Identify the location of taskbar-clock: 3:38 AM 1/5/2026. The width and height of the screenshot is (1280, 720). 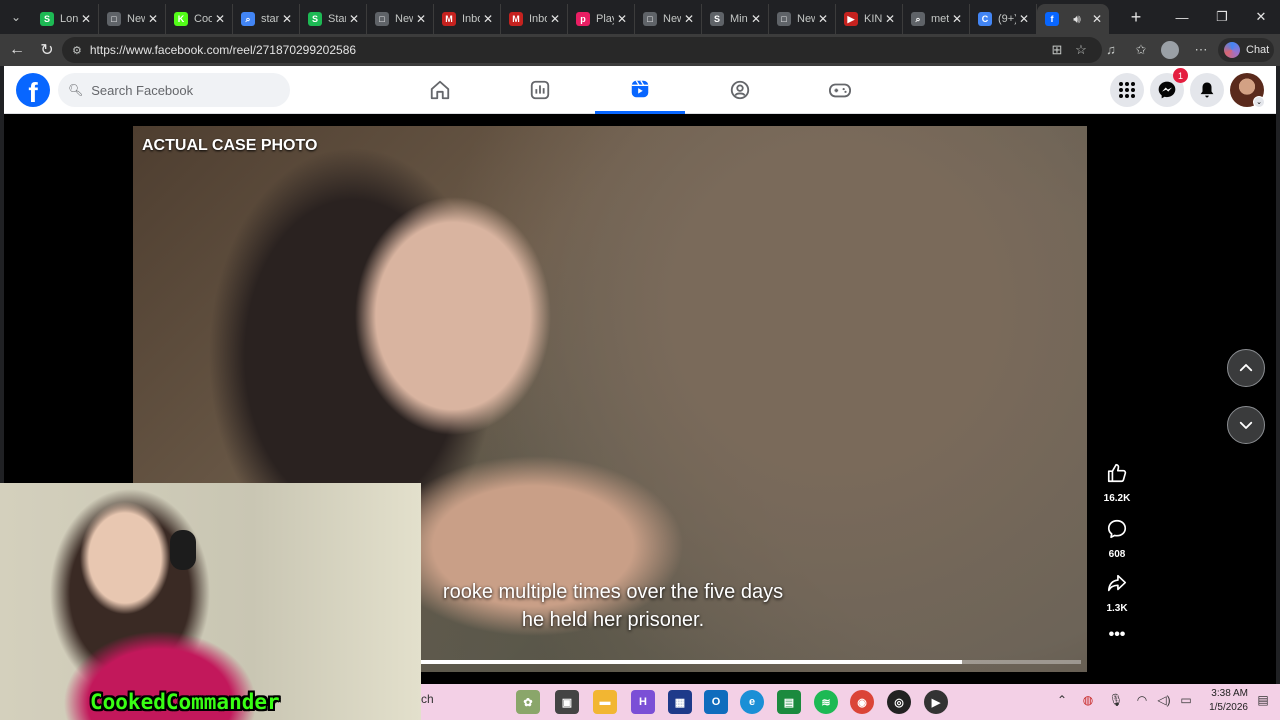
(1224, 701).